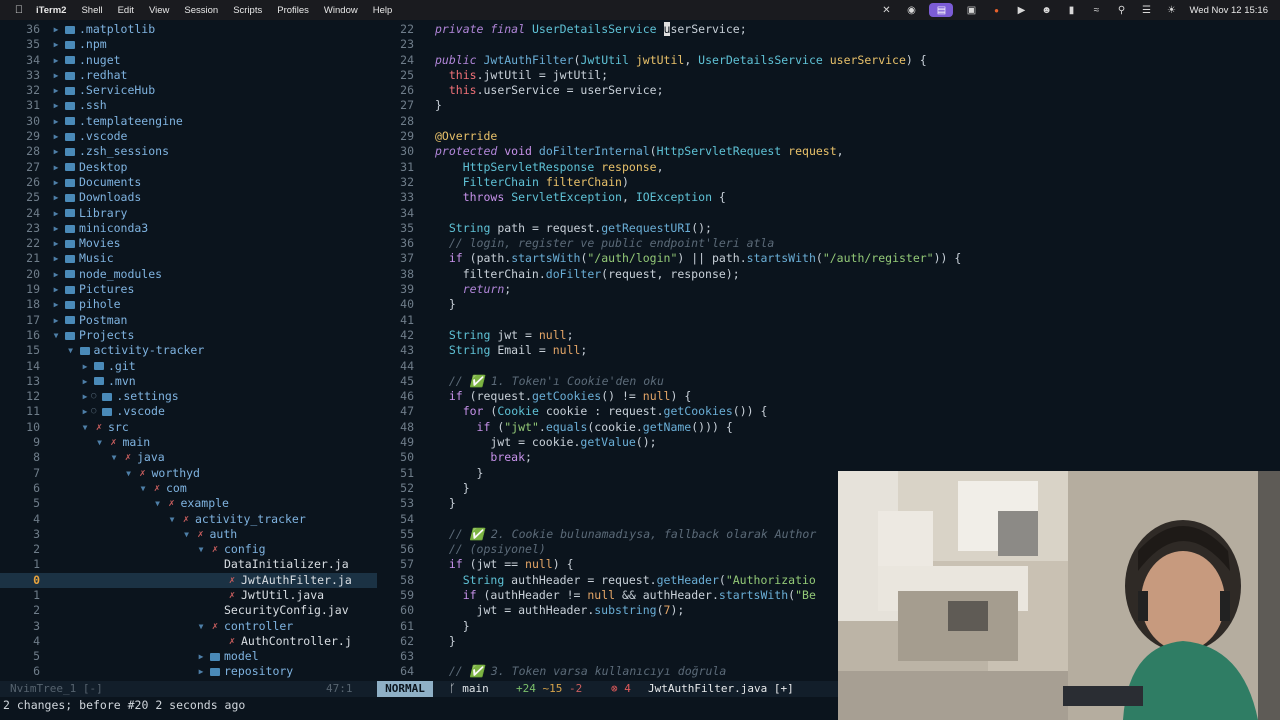  What do you see at coordinates (147, 396) in the screenshot?
I see `tree-folder-name: .settings` at bounding box center [147, 396].